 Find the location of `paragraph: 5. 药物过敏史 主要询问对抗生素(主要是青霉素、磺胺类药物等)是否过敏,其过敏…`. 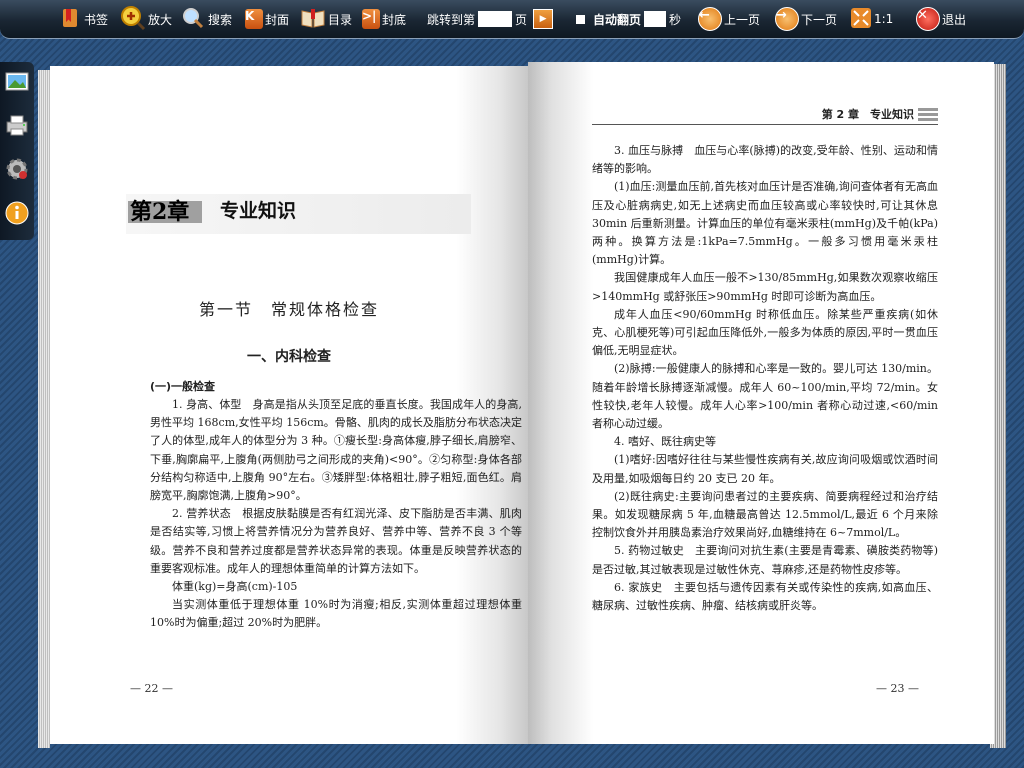

paragraph: 5. 药物过敏史 主要询问对抗生素(主要是青霉素、磺胺类药物等)是否过敏,其过敏… is located at coordinates (765, 560).